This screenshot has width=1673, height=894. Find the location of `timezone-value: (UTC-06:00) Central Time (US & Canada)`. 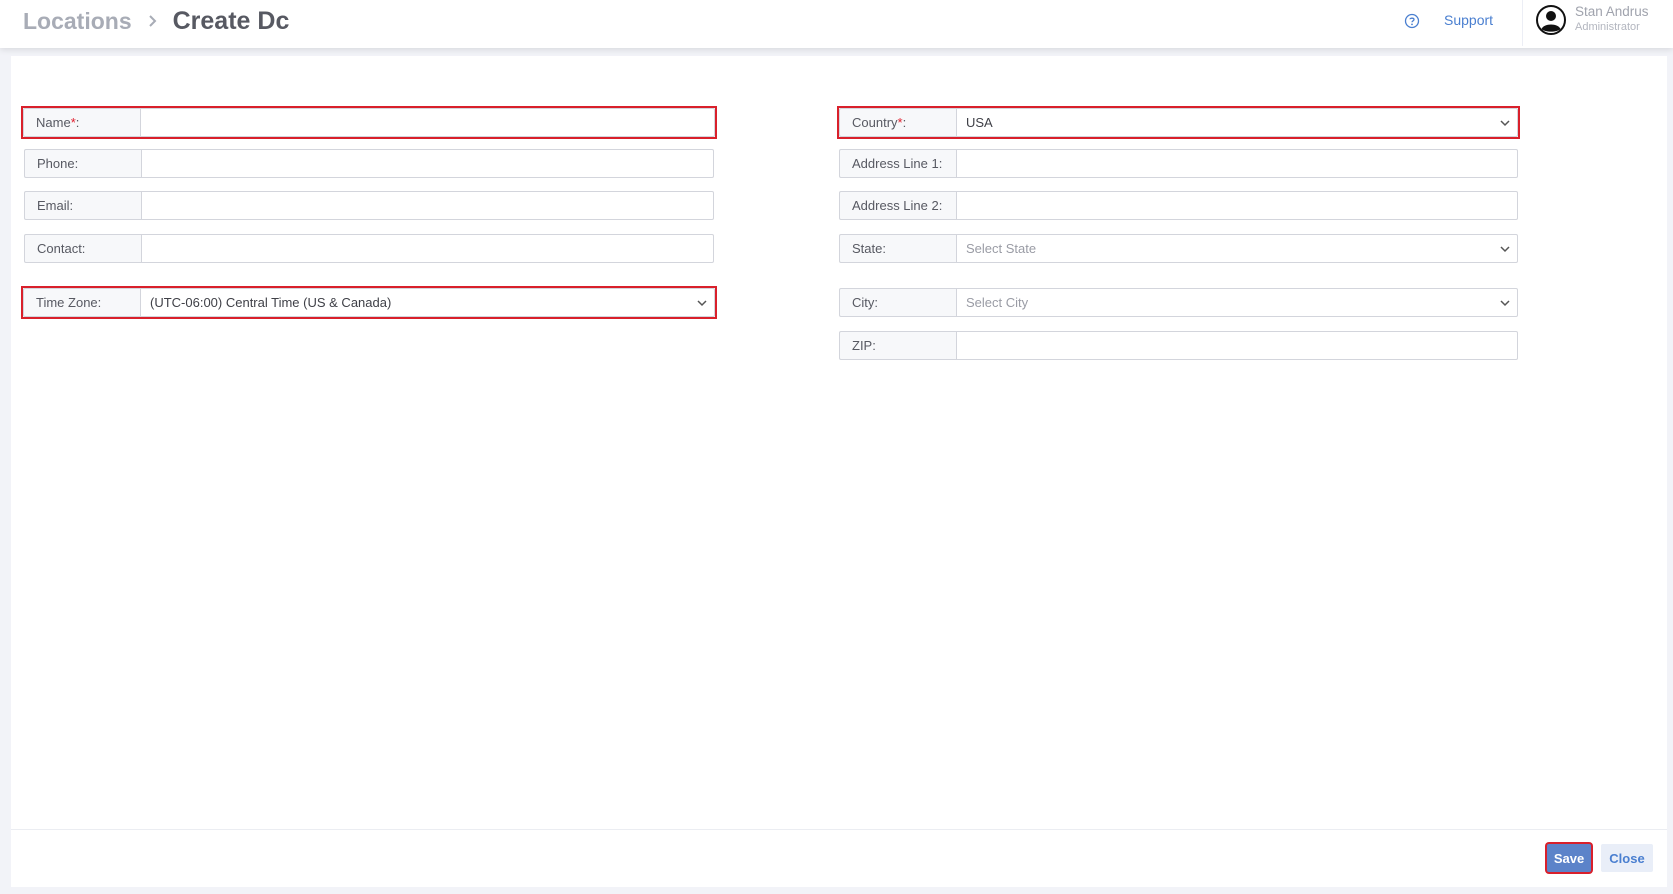

timezone-value: (UTC-06:00) Central Time (US & Canada) is located at coordinates (271, 302).